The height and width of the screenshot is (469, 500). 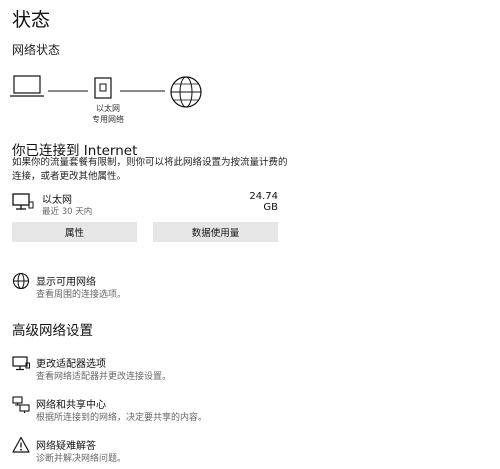 I want to click on available-networks-title: 显示可用网络, so click(x=66, y=282).